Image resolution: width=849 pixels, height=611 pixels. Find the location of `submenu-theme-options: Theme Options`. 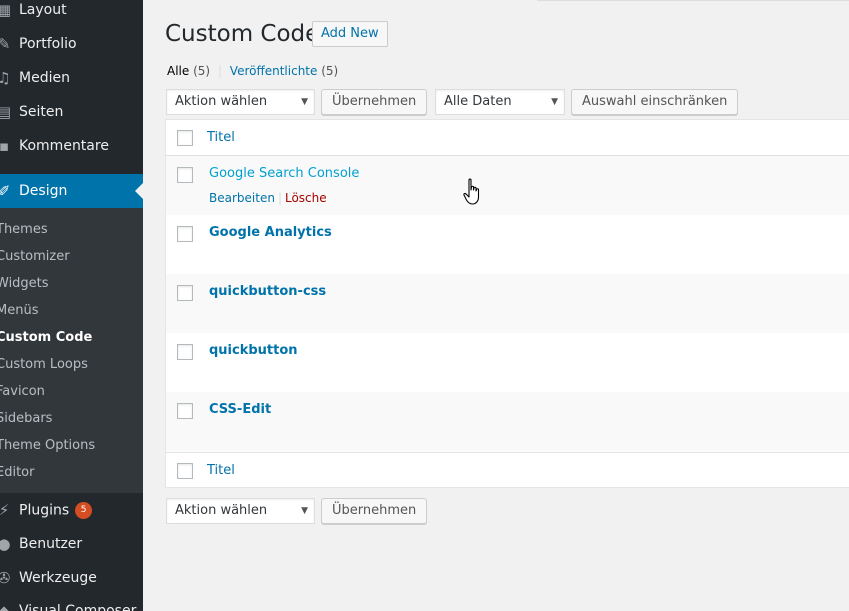

submenu-theme-options: Theme Options is located at coordinates (47, 445).